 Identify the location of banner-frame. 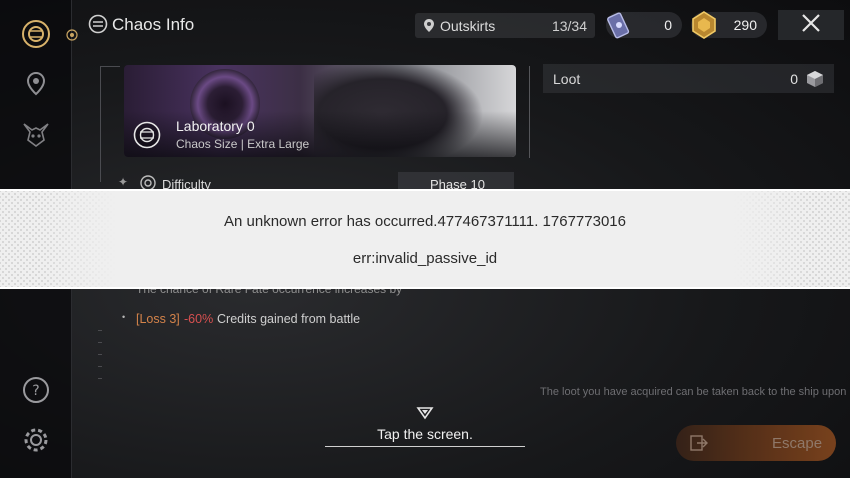
(110, 124).